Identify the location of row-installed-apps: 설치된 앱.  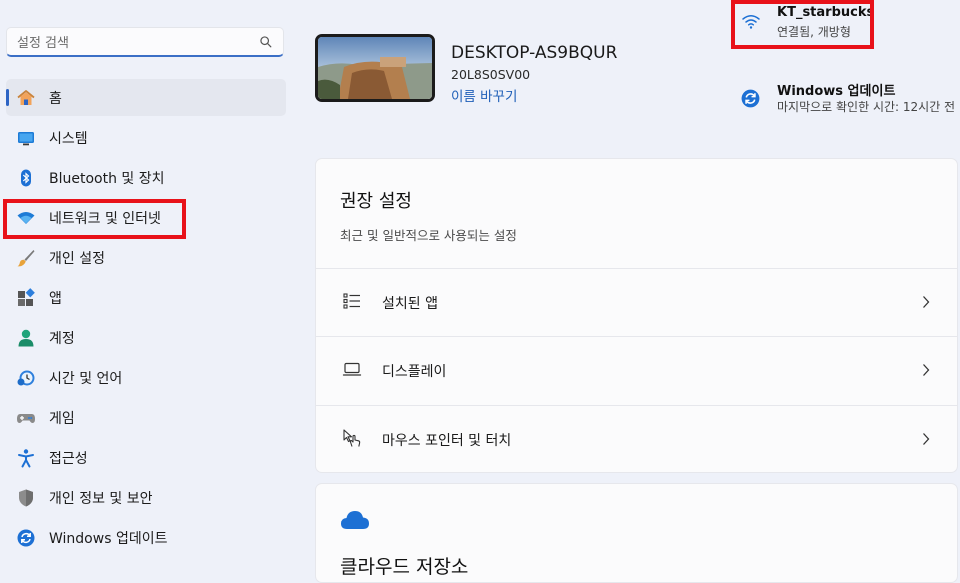
(636, 302).